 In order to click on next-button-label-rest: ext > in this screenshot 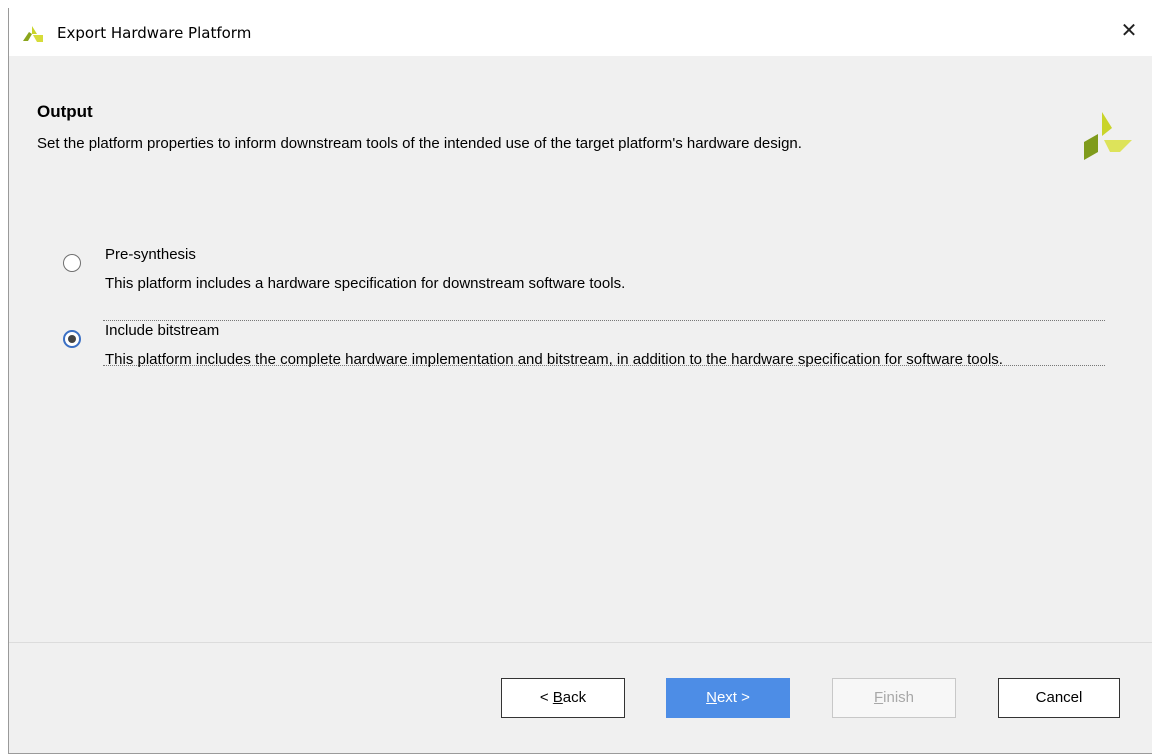, I will do `click(733, 697)`.